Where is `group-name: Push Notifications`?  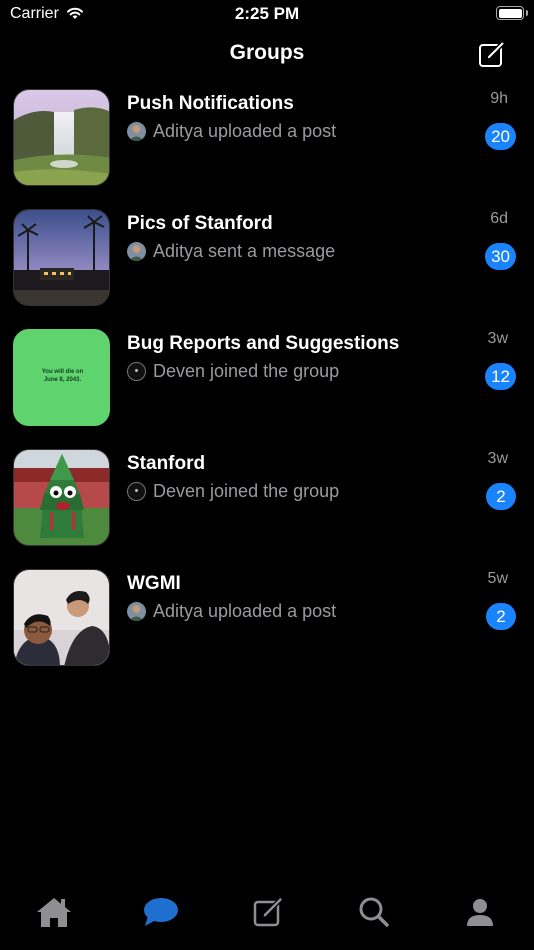 group-name: Push Notifications is located at coordinates (210, 103).